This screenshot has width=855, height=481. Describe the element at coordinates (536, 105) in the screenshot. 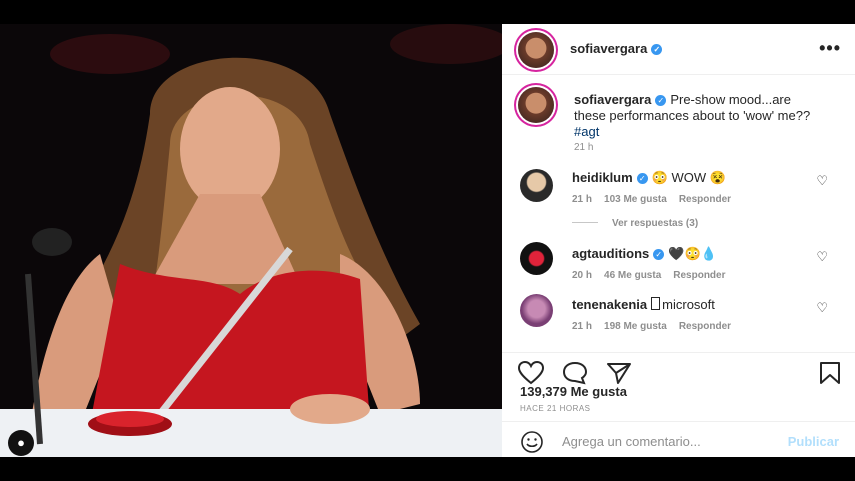

I see `caption-avatar` at that location.